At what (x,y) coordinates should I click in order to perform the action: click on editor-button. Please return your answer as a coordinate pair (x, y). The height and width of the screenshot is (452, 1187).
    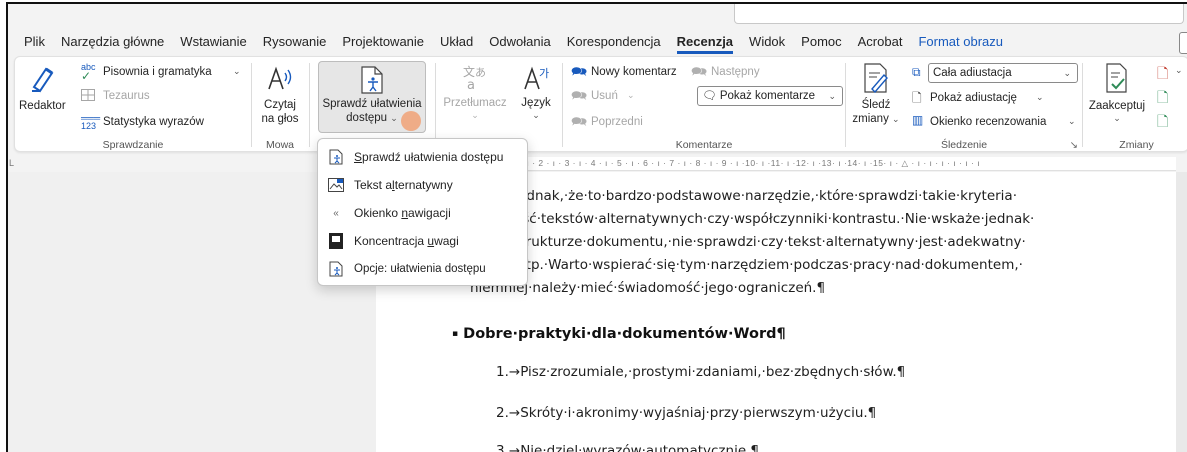
    Looking at the image, I should click on (43, 79).